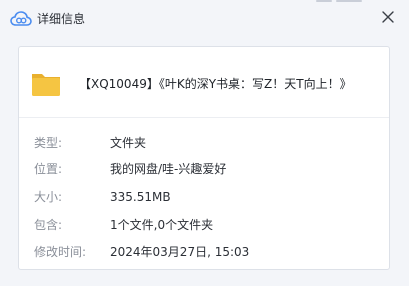 This screenshot has height=286, width=409. Describe the element at coordinates (215, 84) in the screenshot. I see `file-name: 【XQ10049】《叶K的深Y书桌：写Z！天T向上！》` at that location.